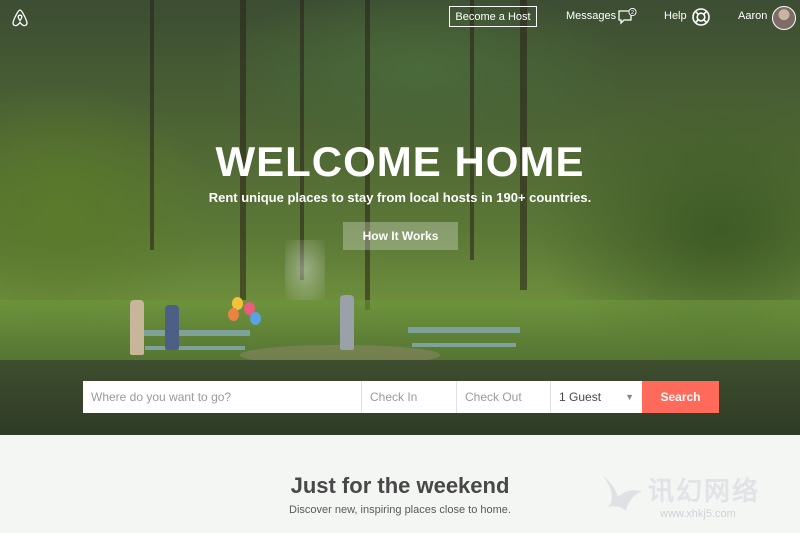  I want to click on become-host-button: Become a Host, so click(493, 16).